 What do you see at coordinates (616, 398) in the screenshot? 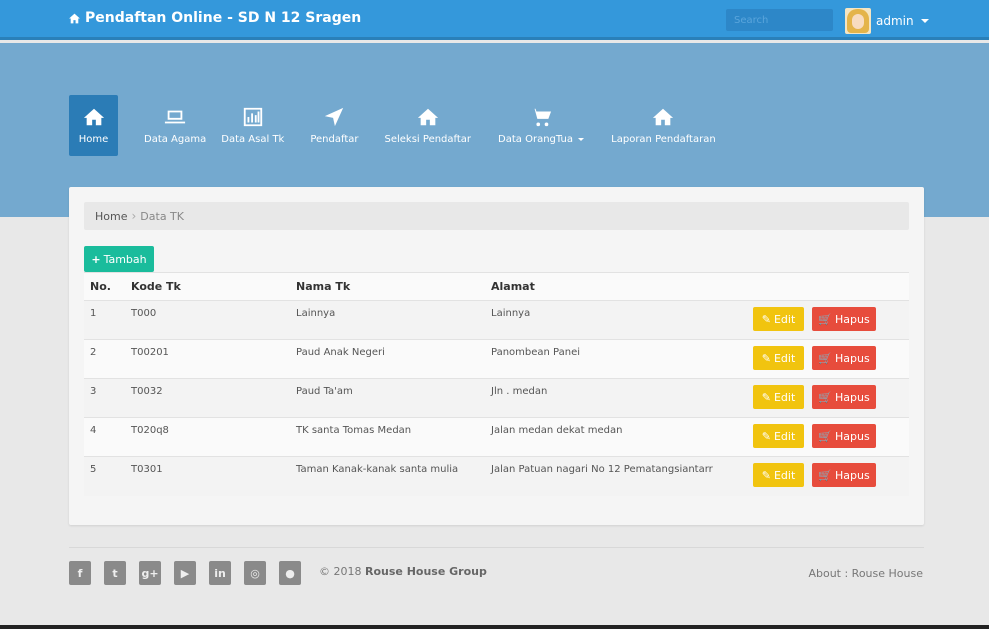
I see `cell-alamat: Jln . medan` at bounding box center [616, 398].